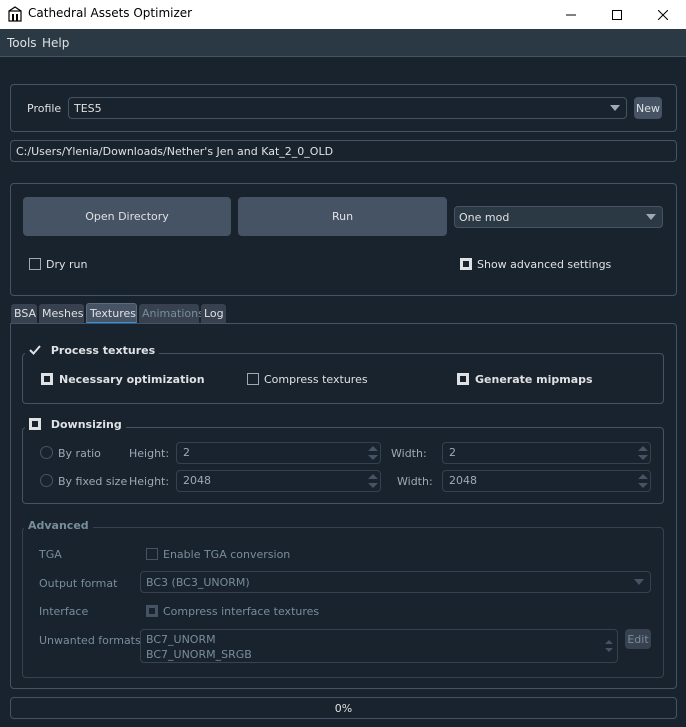 Image resolution: width=686 pixels, height=727 pixels. What do you see at coordinates (90, 640) in the screenshot?
I see `unwanted-formats-label: Unwanted formats` at bounding box center [90, 640].